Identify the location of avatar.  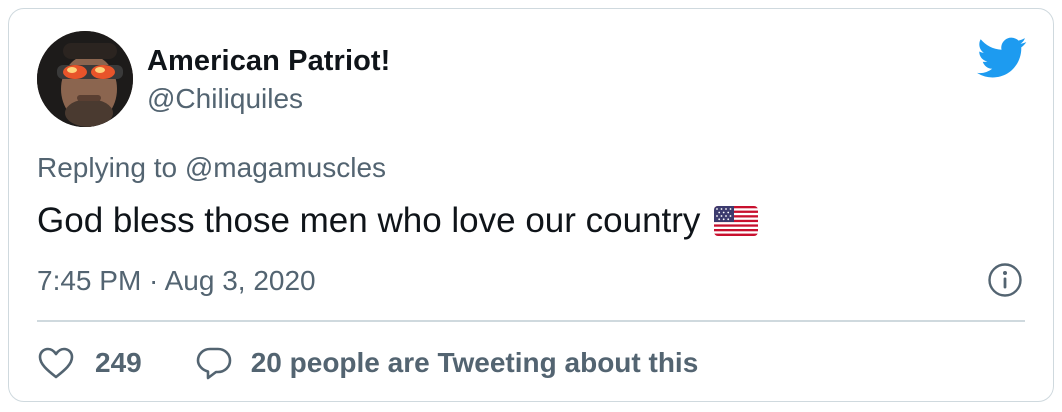
(85, 79).